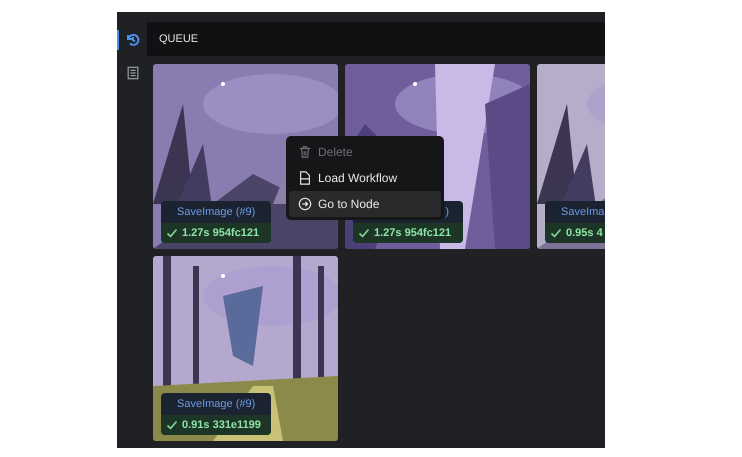 The width and height of the screenshot is (742, 457). Describe the element at coordinates (305, 152) in the screenshot. I see `trash-icon` at that location.